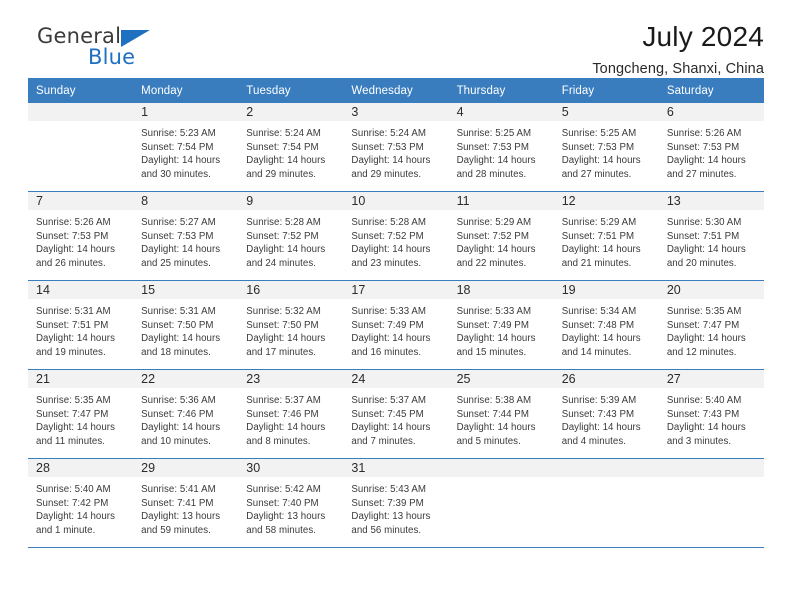 The height and width of the screenshot is (612, 792). Describe the element at coordinates (711, 468) in the screenshot. I see `day-number` at that location.